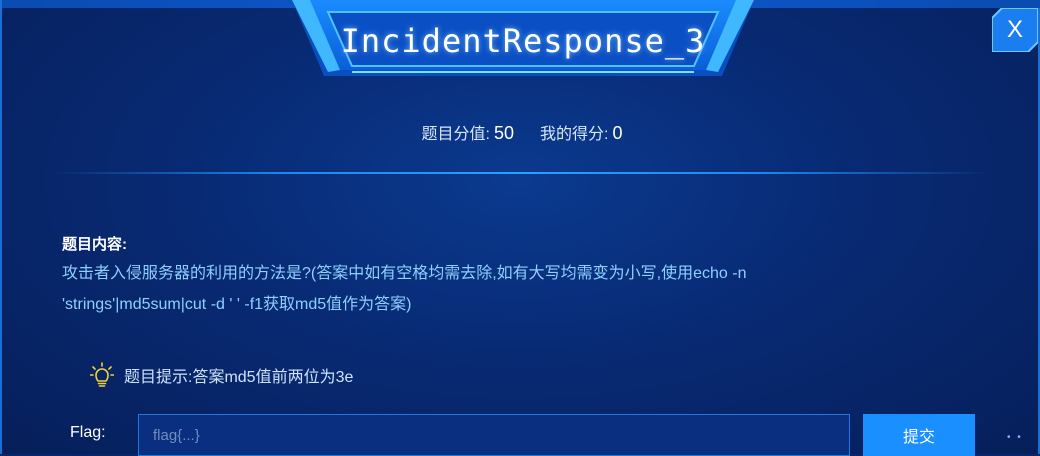  I want to click on close-icon: X, so click(1014, 29).